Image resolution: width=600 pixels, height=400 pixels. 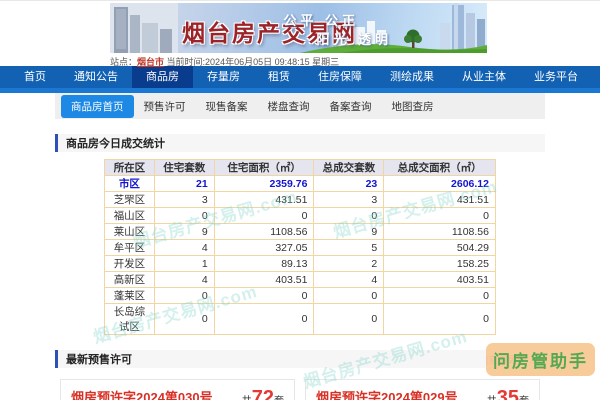 What do you see at coordinates (96, 77) in the screenshot?
I see `nav-item-notices: 通知公告` at bounding box center [96, 77].